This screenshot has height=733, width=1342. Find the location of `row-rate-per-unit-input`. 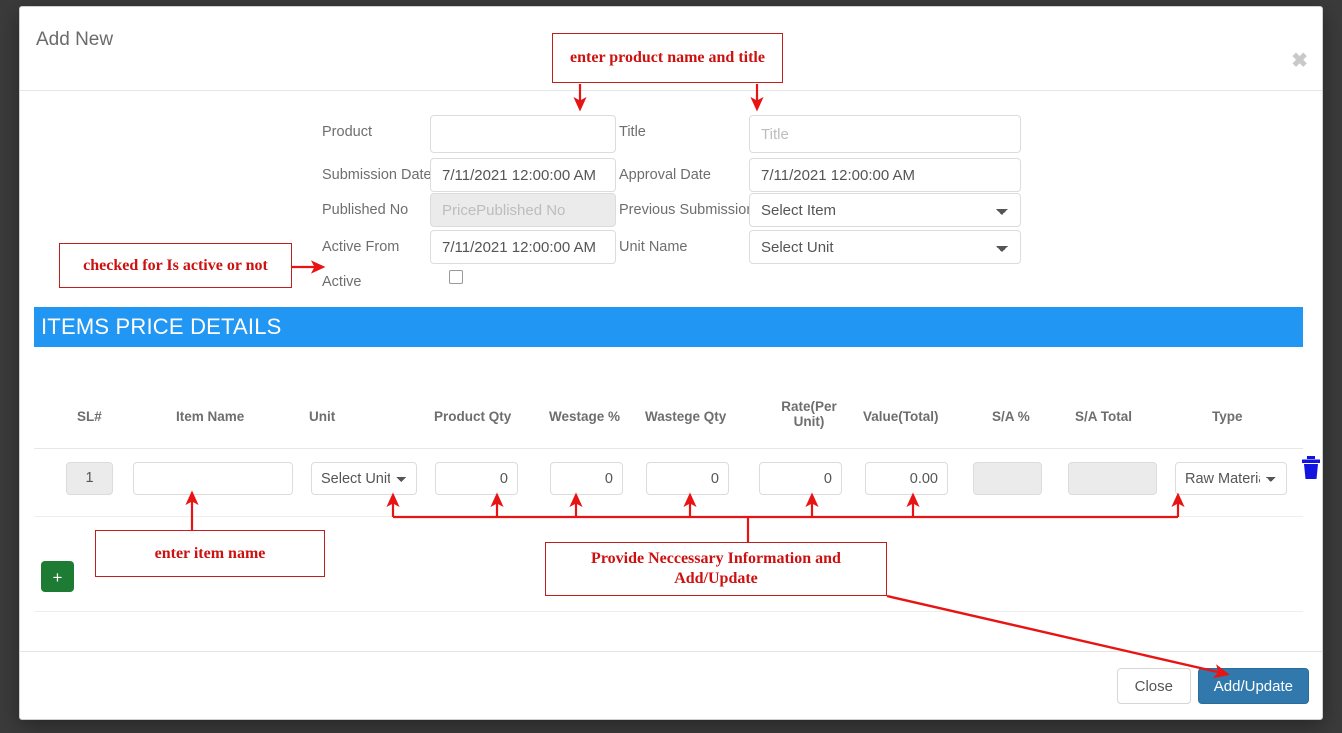

row-rate-per-unit-input is located at coordinates (800, 478).